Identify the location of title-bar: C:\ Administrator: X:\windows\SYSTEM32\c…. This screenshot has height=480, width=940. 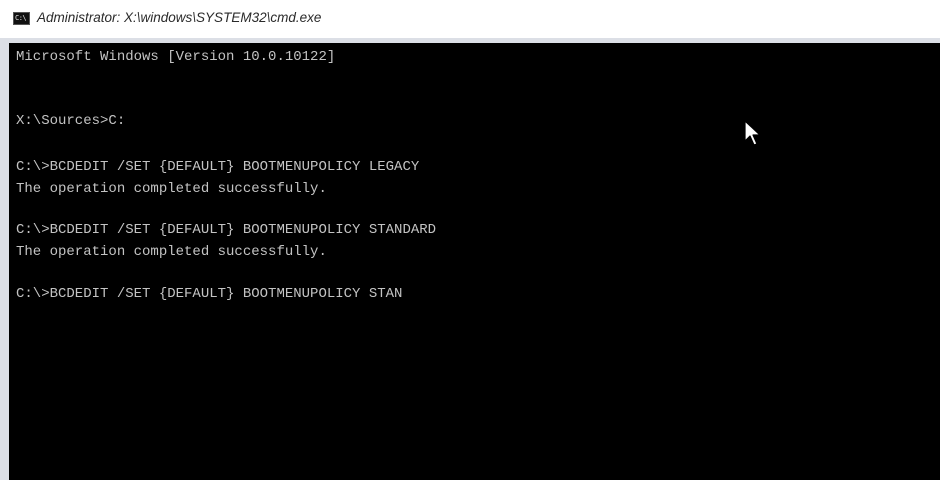
(470, 19).